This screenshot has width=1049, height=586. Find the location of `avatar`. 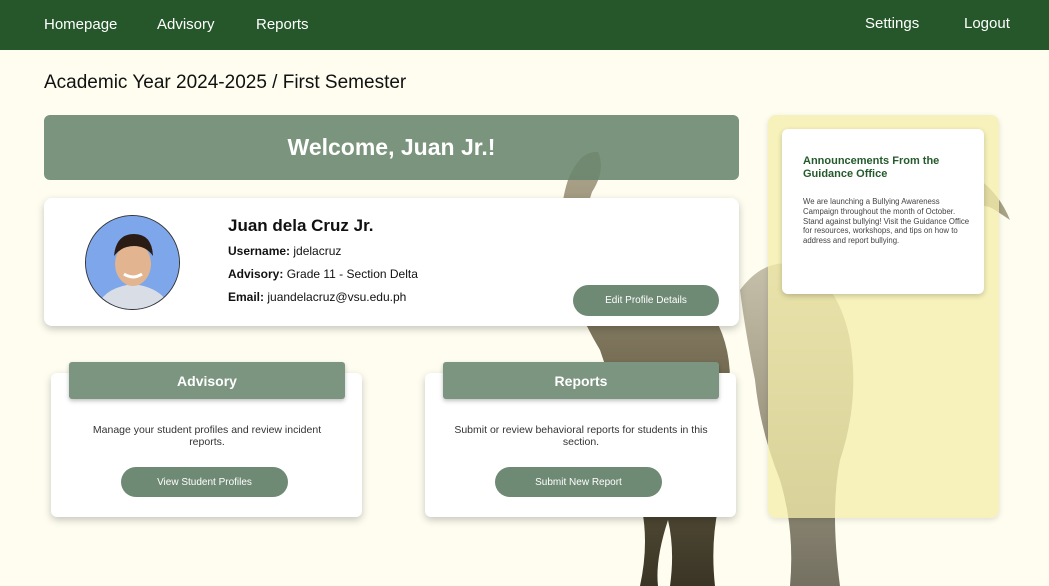

avatar is located at coordinates (132, 262).